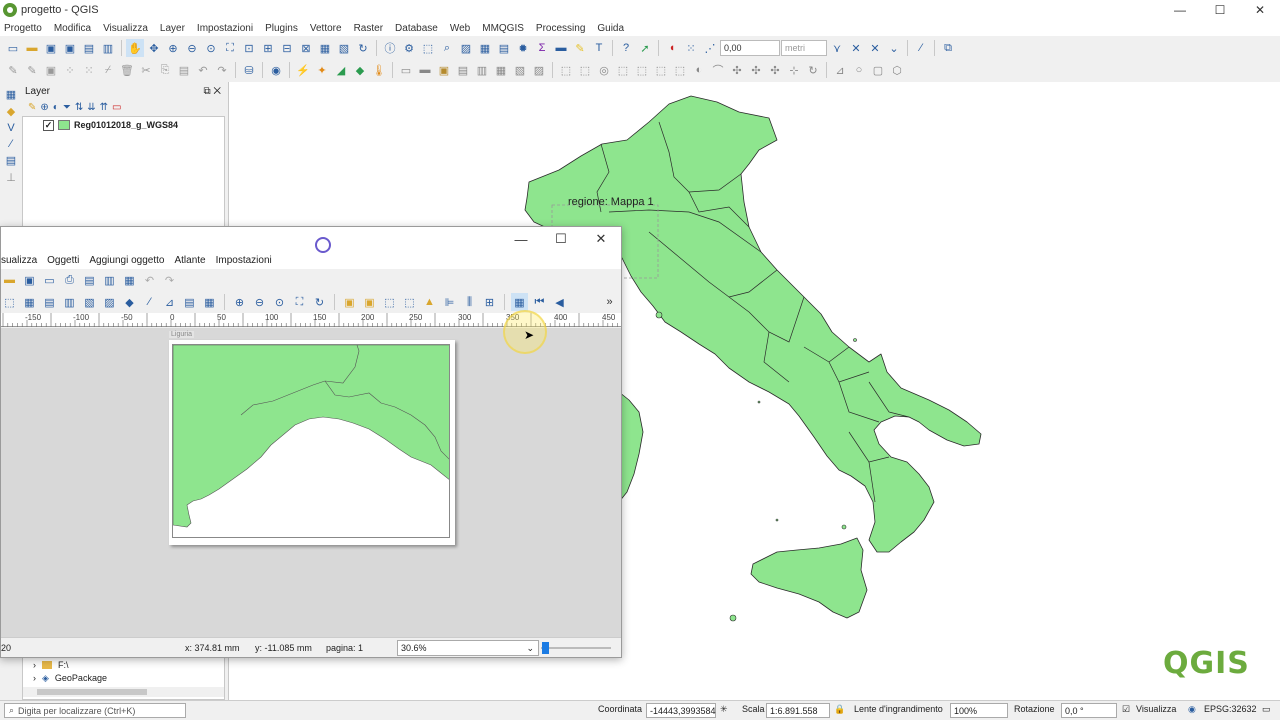 The height and width of the screenshot is (720, 1280). What do you see at coordinates (897, 70) in the screenshot?
I see `shape-4-icon: ⬡` at bounding box center [897, 70].